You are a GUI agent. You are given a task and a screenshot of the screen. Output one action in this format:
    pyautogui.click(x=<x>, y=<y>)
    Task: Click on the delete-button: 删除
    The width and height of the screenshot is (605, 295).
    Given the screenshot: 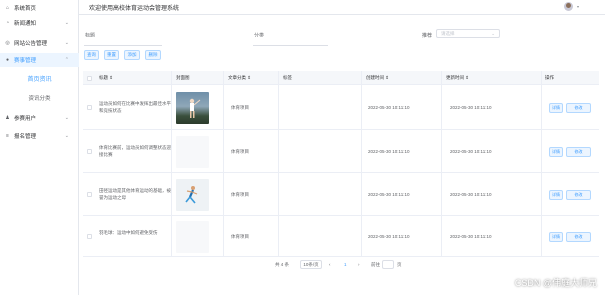 What is the action you would take?
    pyautogui.click(x=153, y=55)
    